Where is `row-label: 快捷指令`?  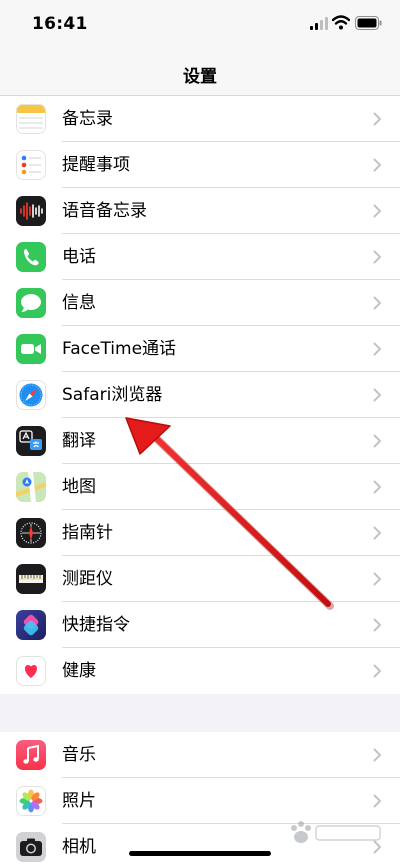 row-label: 快捷指令 is located at coordinates (96, 625).